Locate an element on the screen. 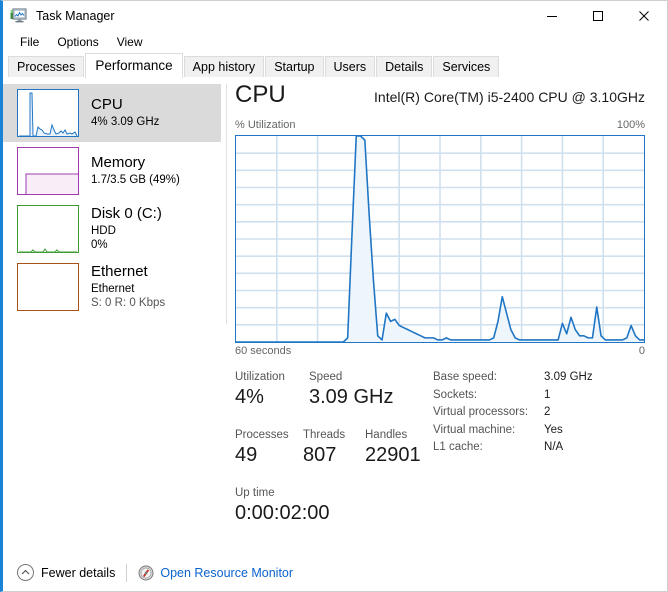 The image size is (668, 592). stat-utilization-value: 4% is located at coordinates (249, 396).